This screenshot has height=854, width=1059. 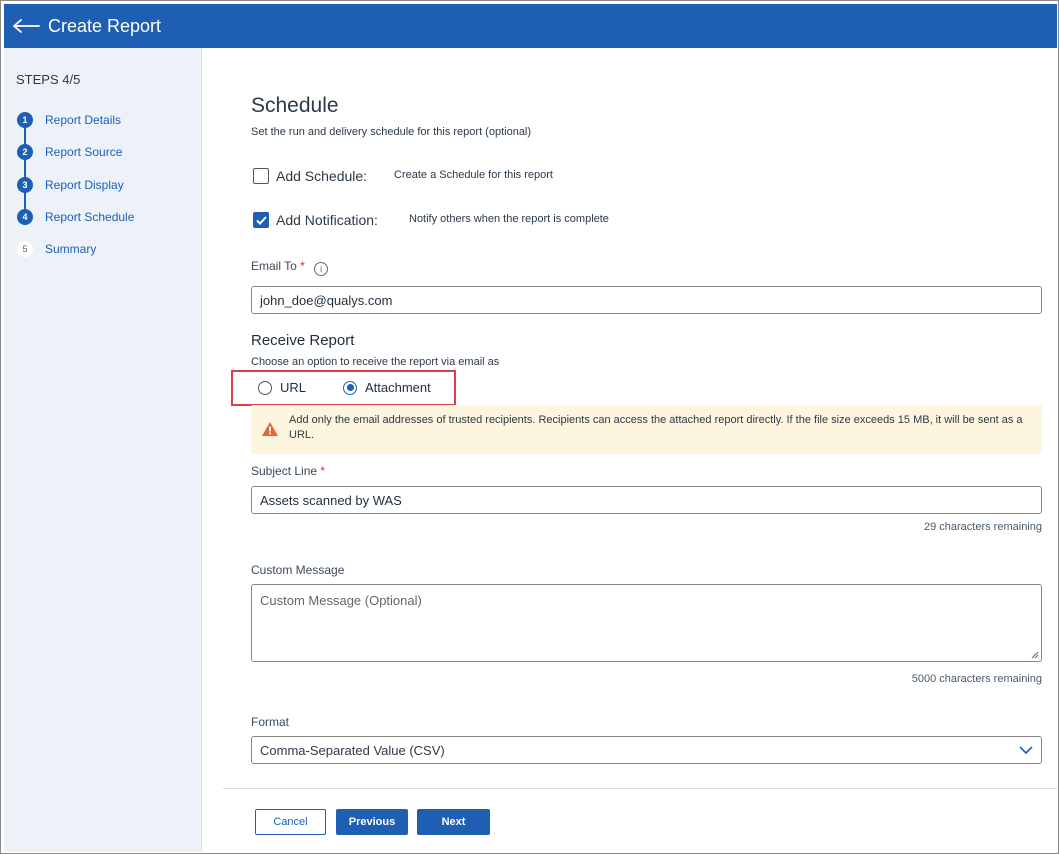 What do you see at coordinates (398, 387) in the screenshot?
I see `attachment-radio-label: Attachment` at bounding box center [398, 387].